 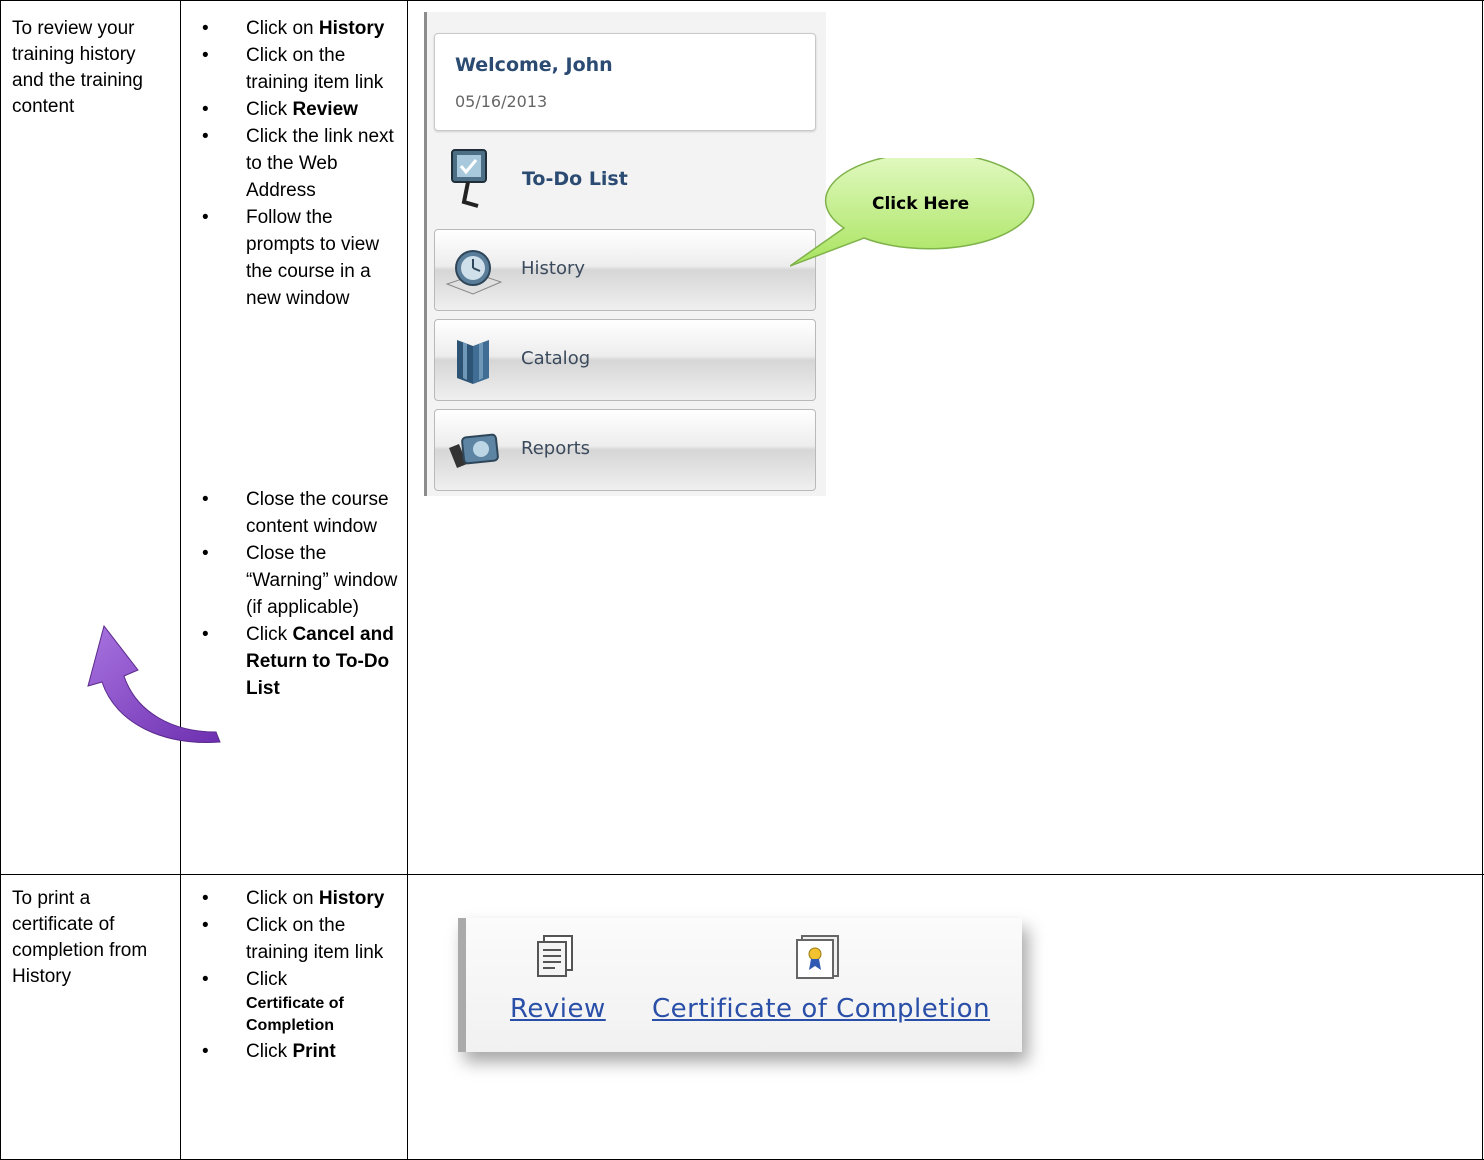 What do you see at coordinates (474, 272) in the screenshot?
I see `clock-icon` at bounding box center [474, 272].